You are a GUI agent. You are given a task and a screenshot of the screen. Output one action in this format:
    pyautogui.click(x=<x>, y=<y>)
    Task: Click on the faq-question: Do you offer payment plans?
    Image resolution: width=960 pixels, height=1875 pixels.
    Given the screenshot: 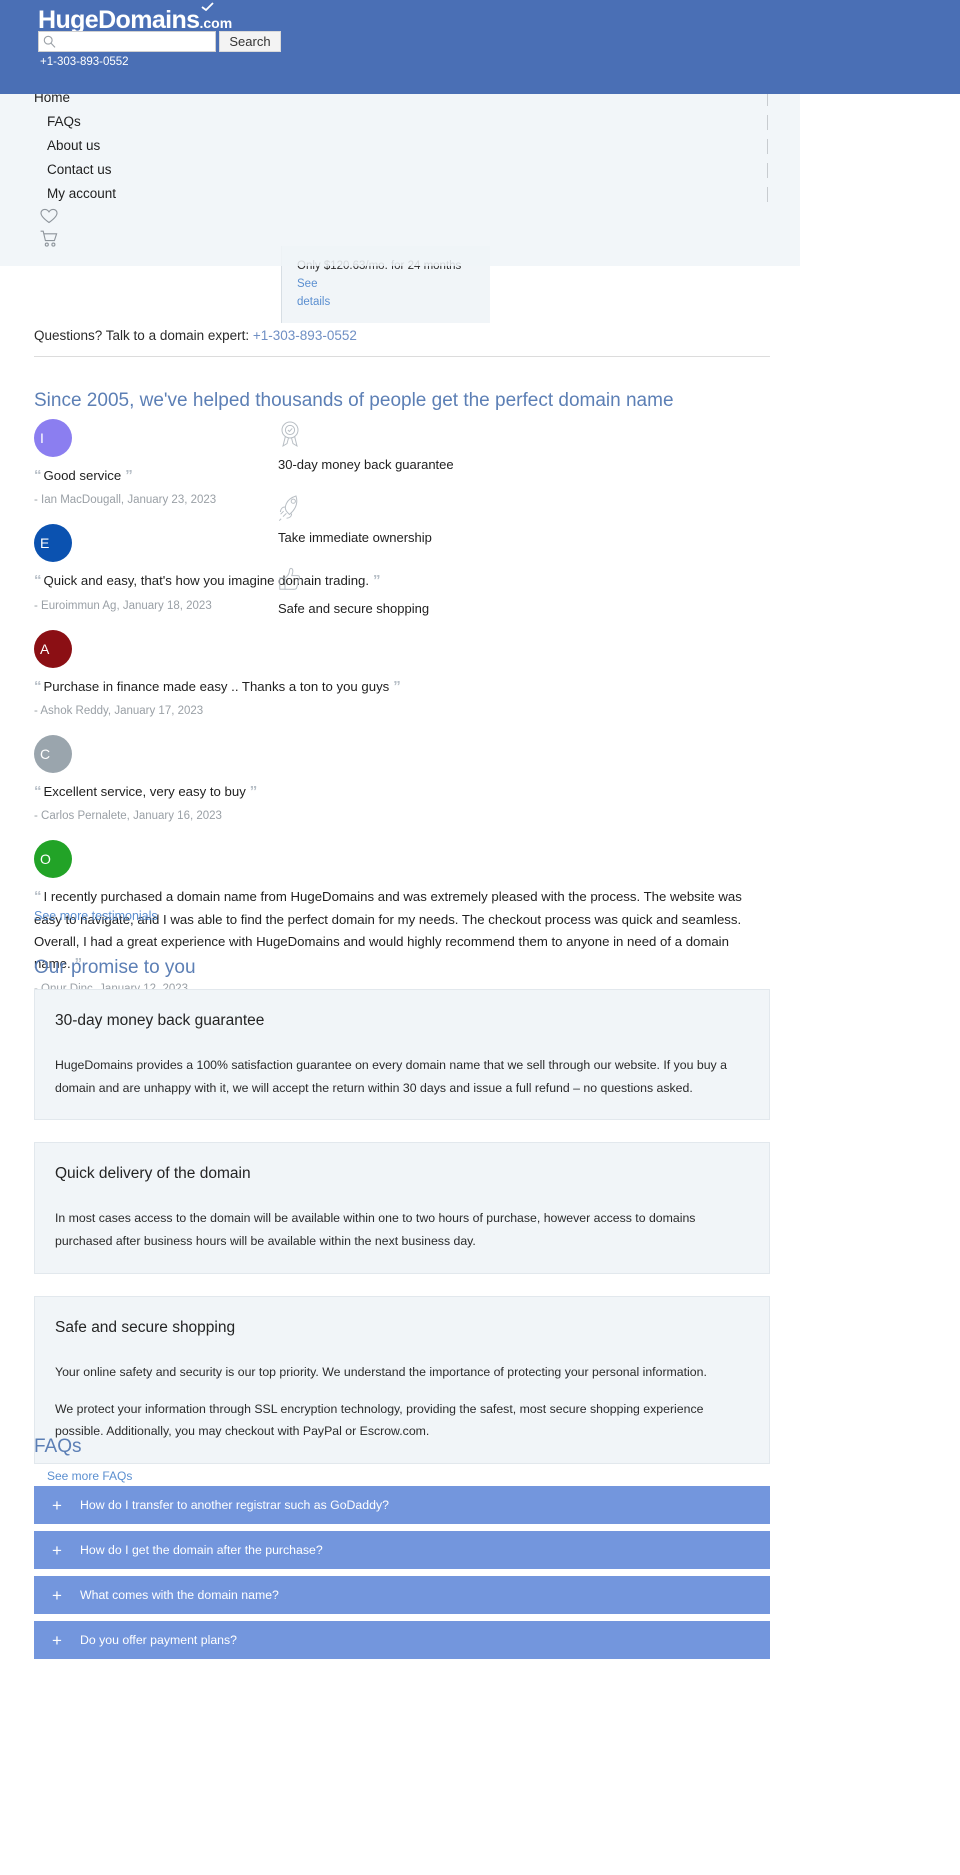 What is the action you would take?
    pyautogui.click(x=158, y=1640)
    